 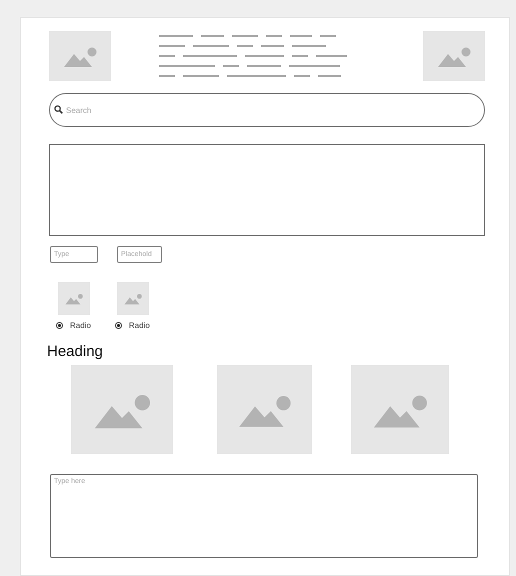 What do you see at coordinates (267, 110) in the screenshot?
I see `search-field: Search` at bounding box center [267, 110].